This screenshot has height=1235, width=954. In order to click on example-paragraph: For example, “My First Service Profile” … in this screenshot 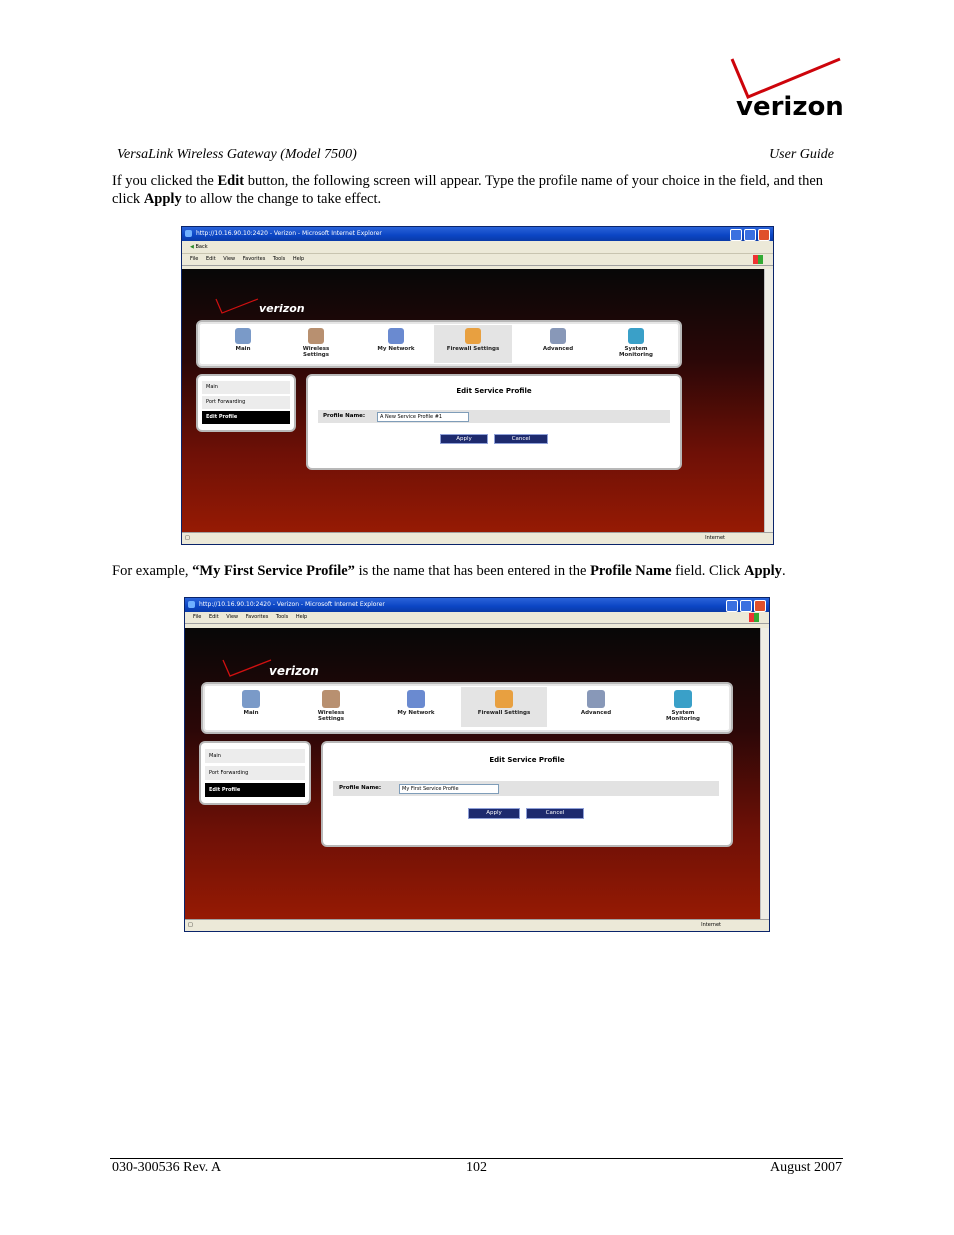, I will do `click(449, 571)`.